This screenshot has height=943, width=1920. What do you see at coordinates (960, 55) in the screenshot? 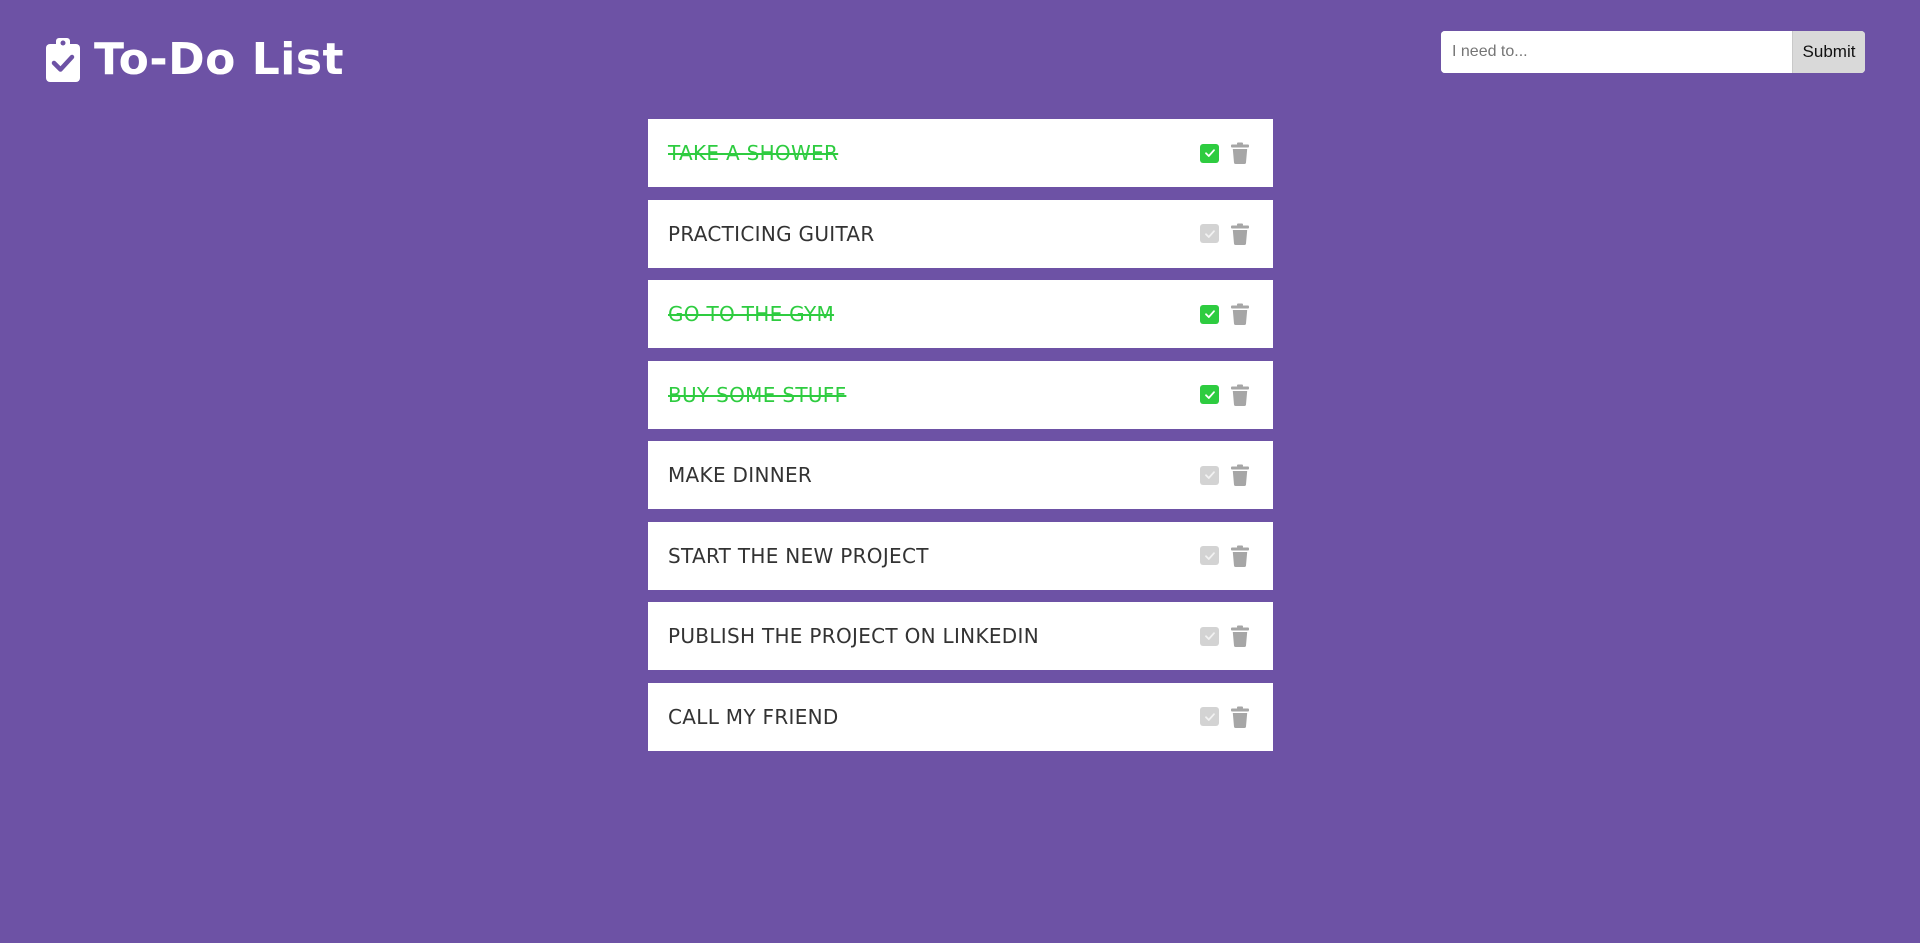
I see `header: To-Do List Submit` at bounding box center [960, 55].